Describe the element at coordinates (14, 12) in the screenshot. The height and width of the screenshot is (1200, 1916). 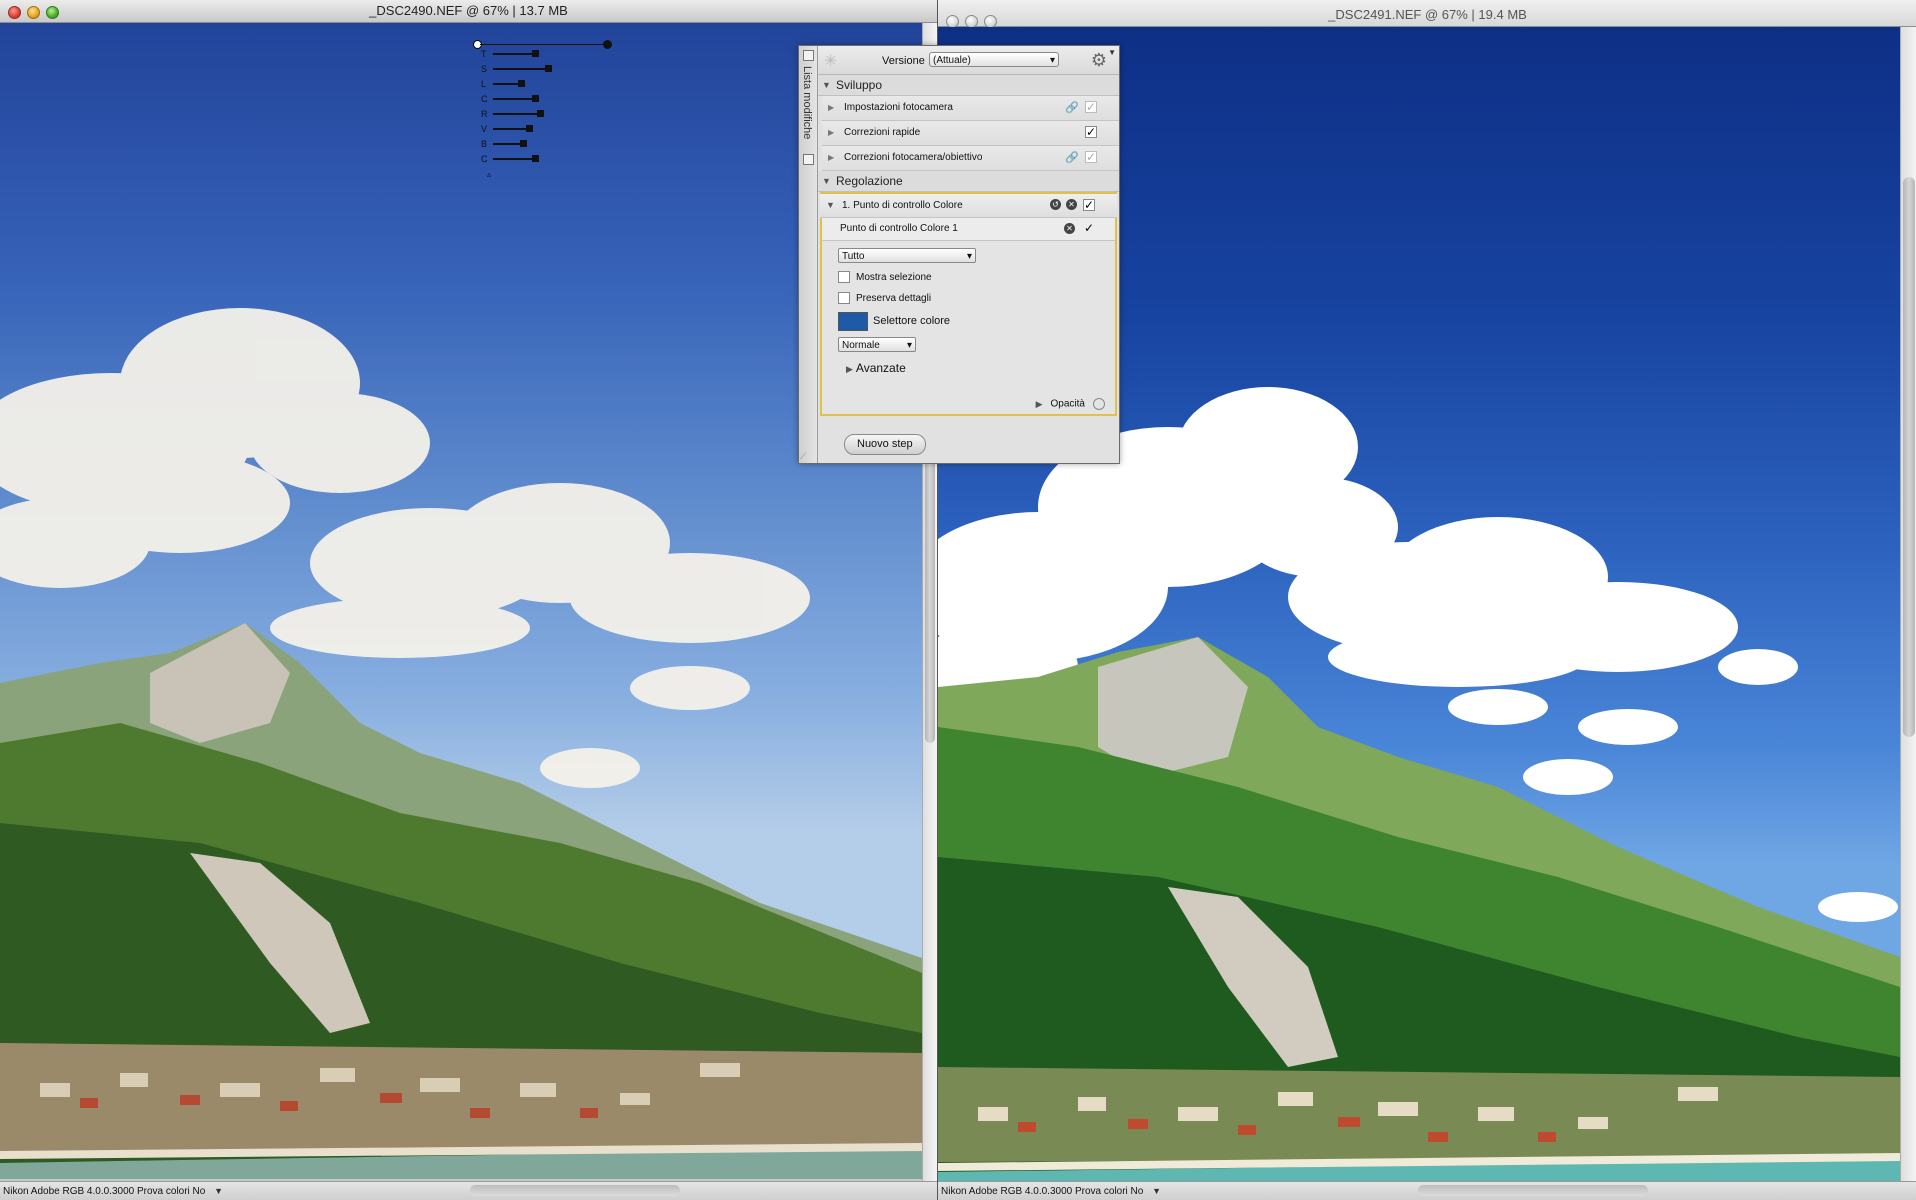
I see `close-button` at that location.